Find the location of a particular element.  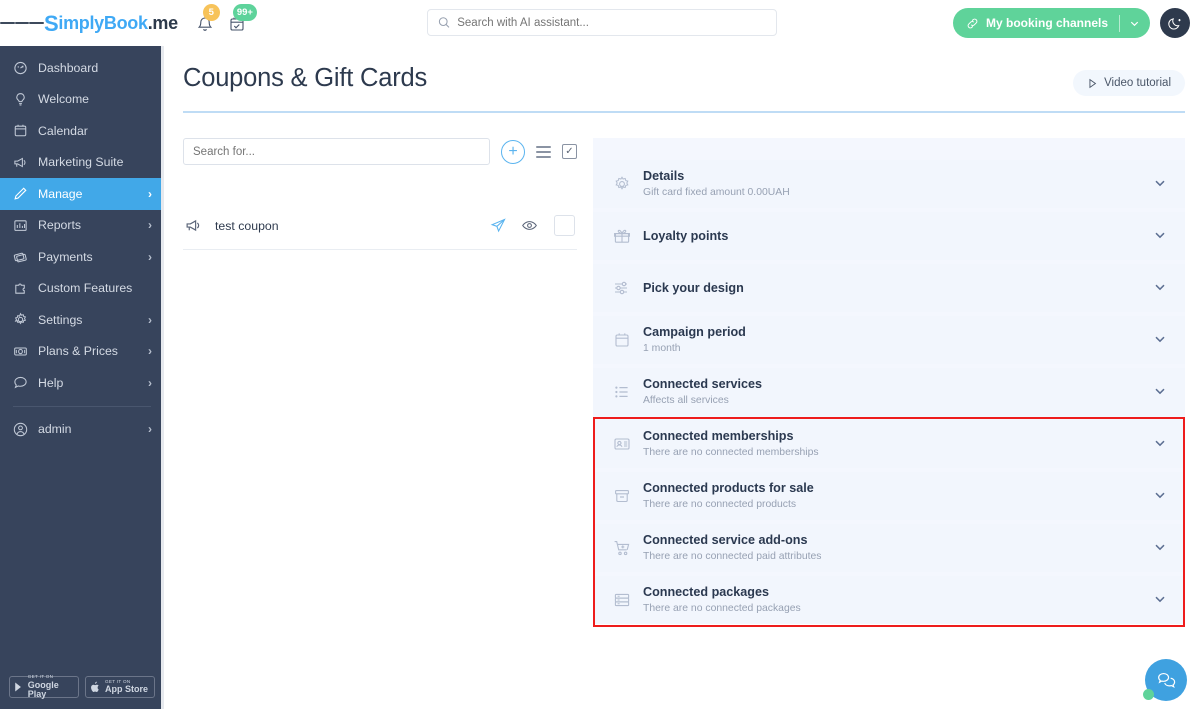

ai-search-bar is located at coordinates (602, 22).